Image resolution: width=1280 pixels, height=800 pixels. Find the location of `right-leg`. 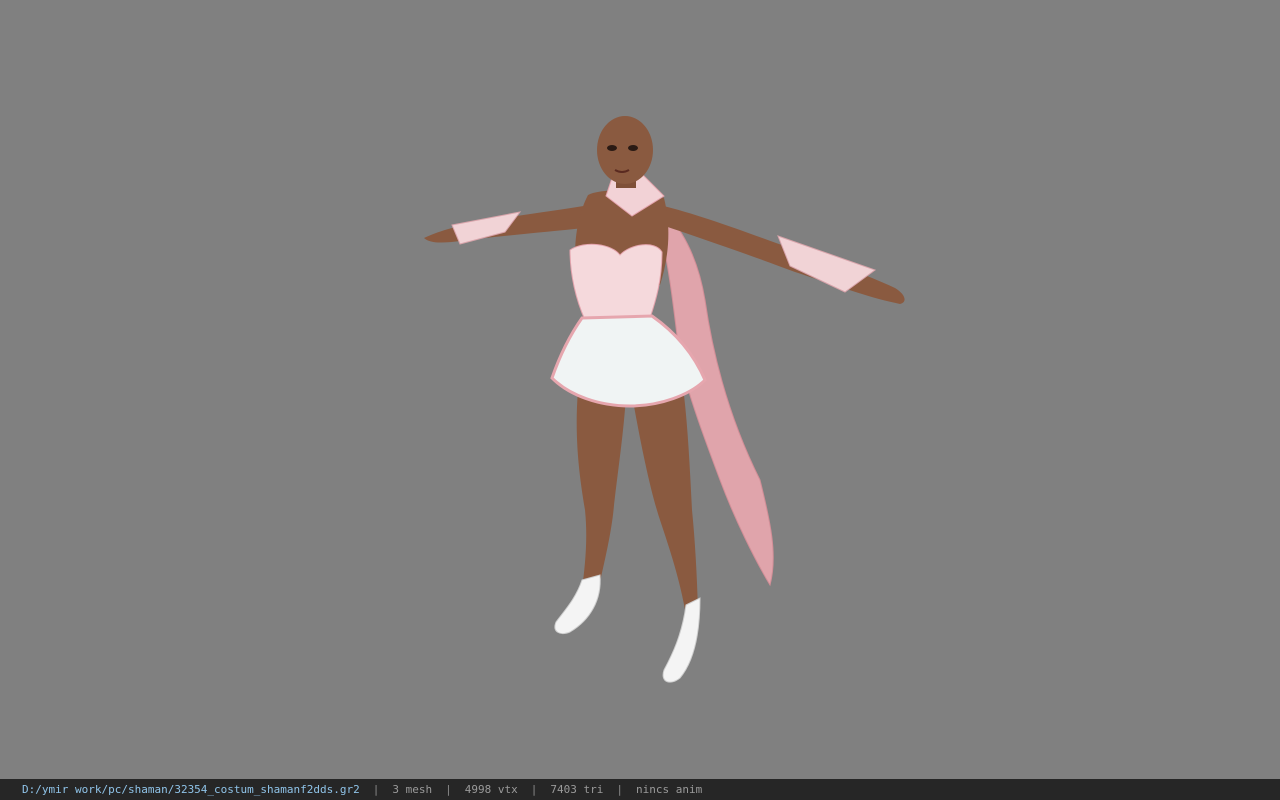

right-leg is located at coordinates (665, 505).